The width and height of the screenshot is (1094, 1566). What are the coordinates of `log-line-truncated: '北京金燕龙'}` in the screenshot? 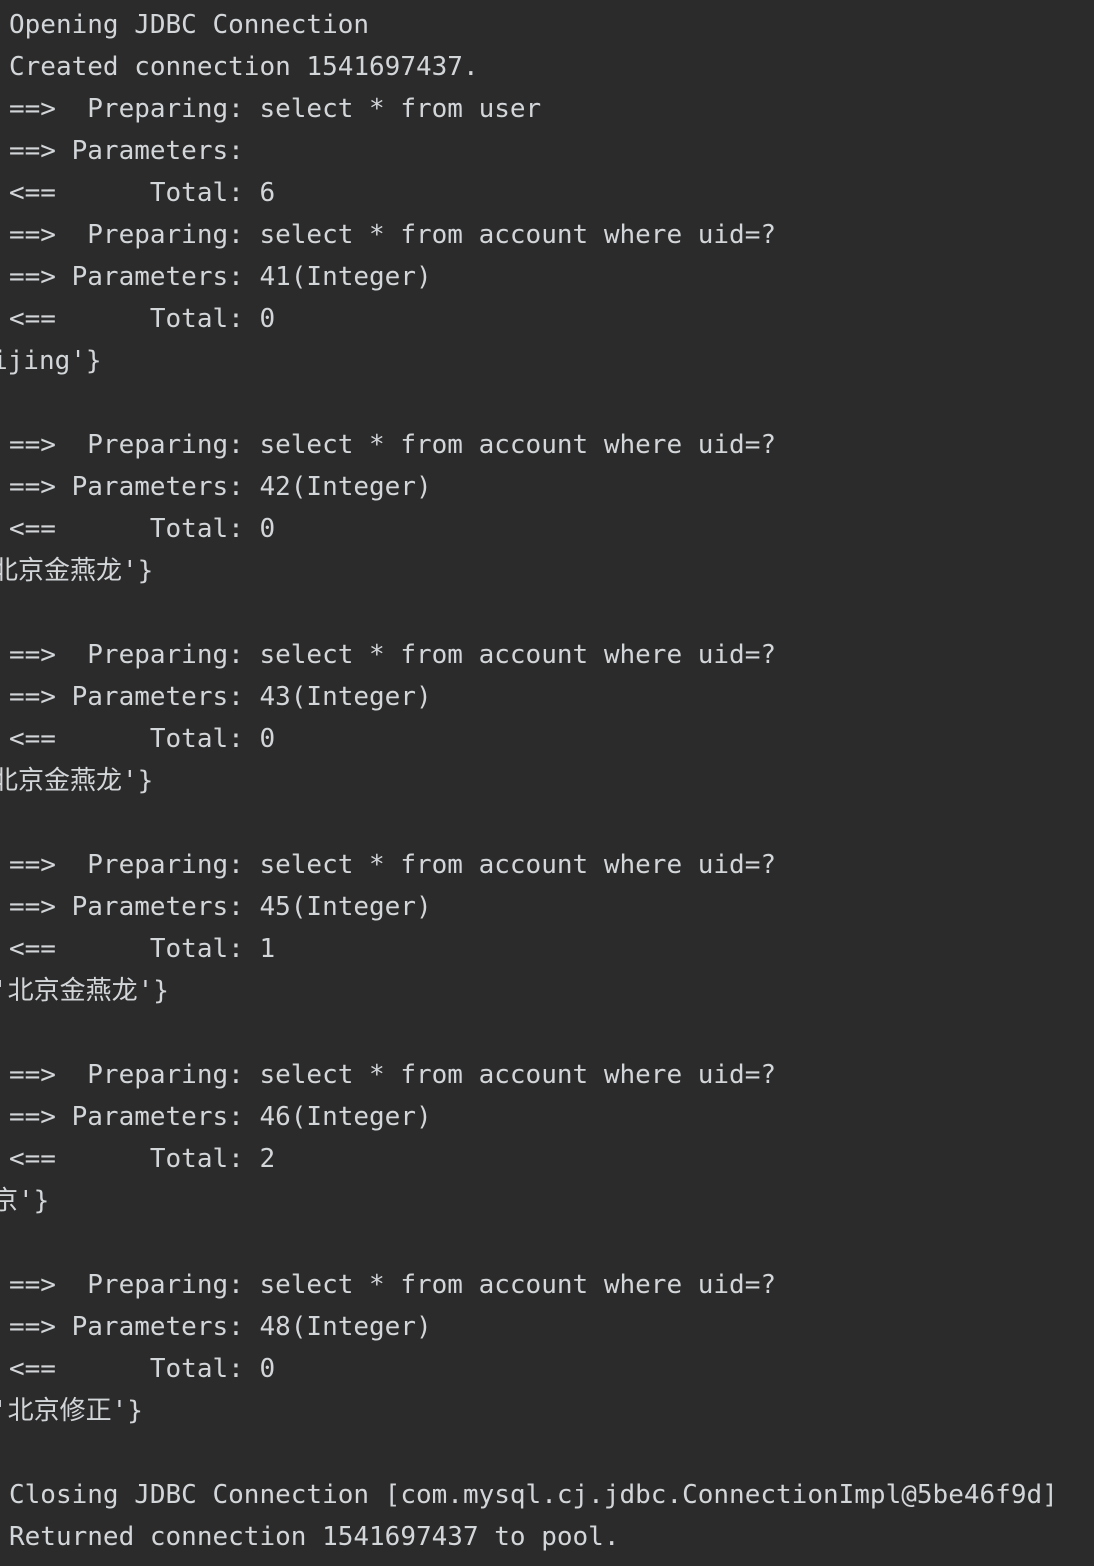 It's located at (84, 991).